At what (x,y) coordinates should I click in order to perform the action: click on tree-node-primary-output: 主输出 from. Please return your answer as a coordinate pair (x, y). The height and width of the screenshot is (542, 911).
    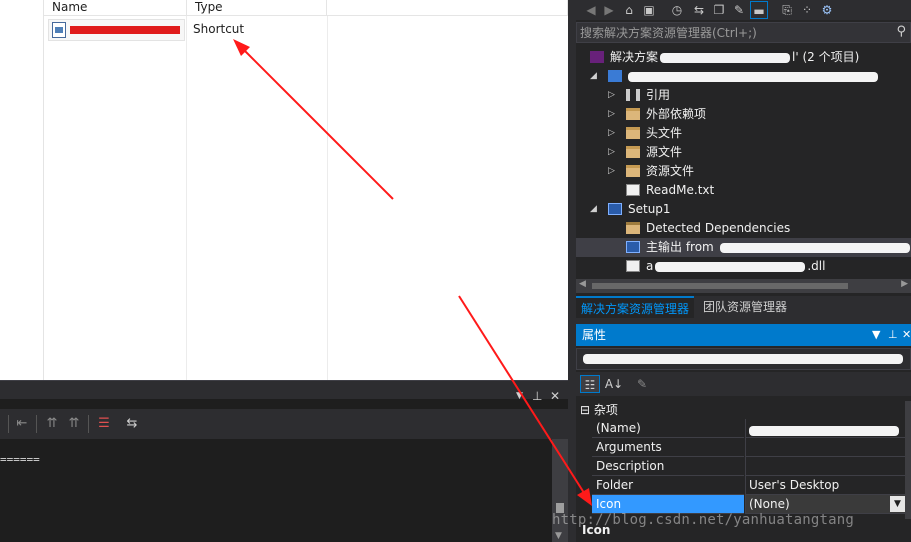
    Looking at the image, I should click on (768, 247).